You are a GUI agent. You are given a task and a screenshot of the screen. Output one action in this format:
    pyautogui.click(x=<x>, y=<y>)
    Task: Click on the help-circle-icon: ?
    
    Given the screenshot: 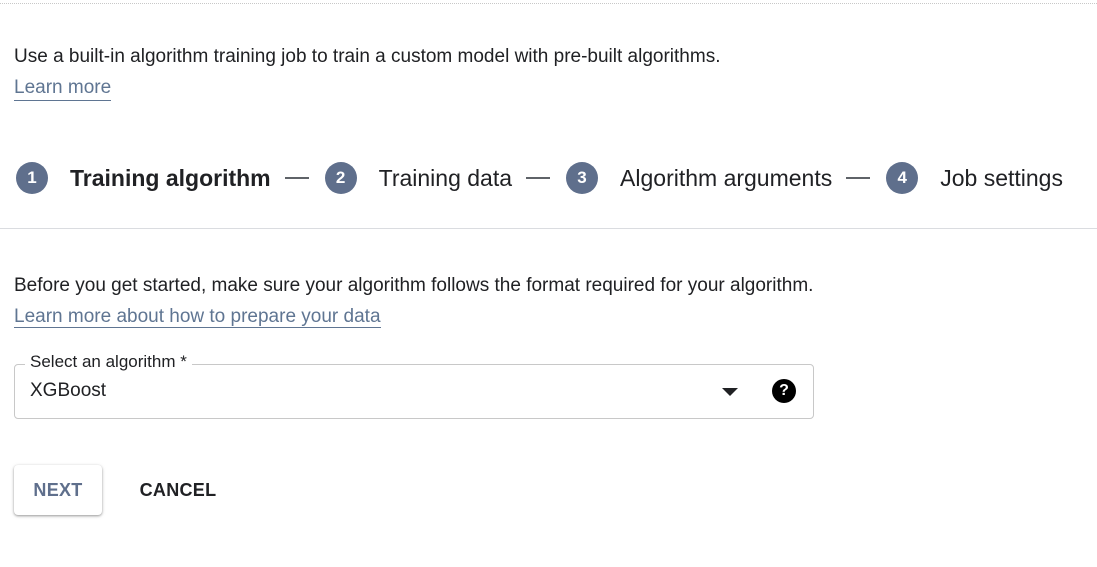 What is the action you would take?
    pyautogui.click(x=784, y=391)
    